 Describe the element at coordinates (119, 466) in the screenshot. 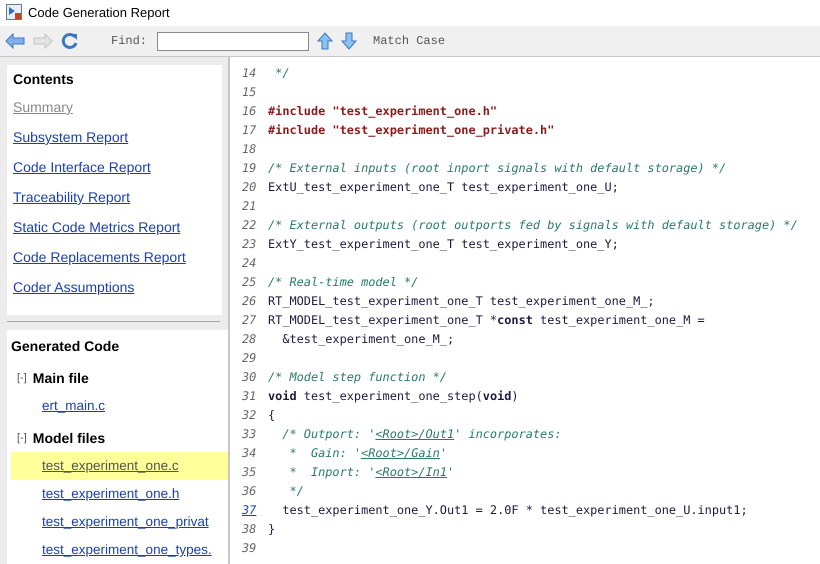

I see `file-link: test_experiment_one.c` at that location.